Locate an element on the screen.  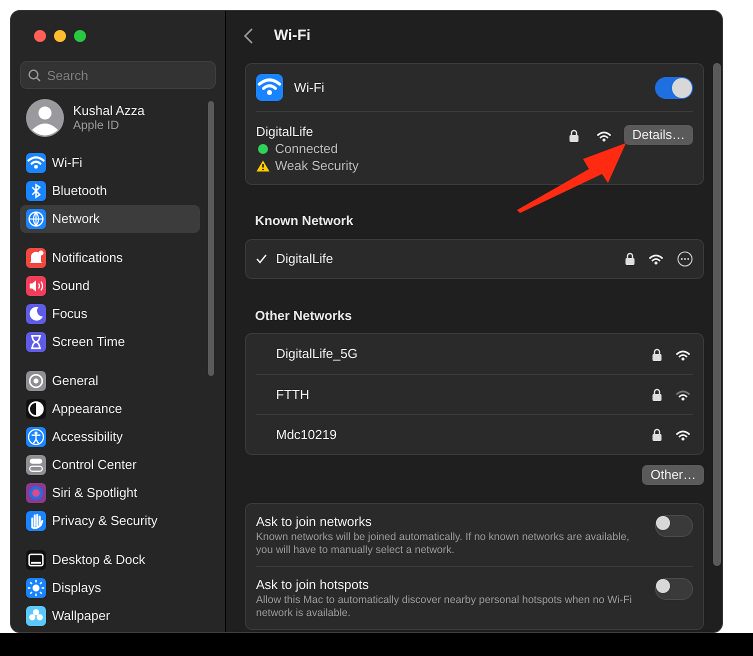
setting-label: Ask to join hotspots is located at coordinates (313, 585).